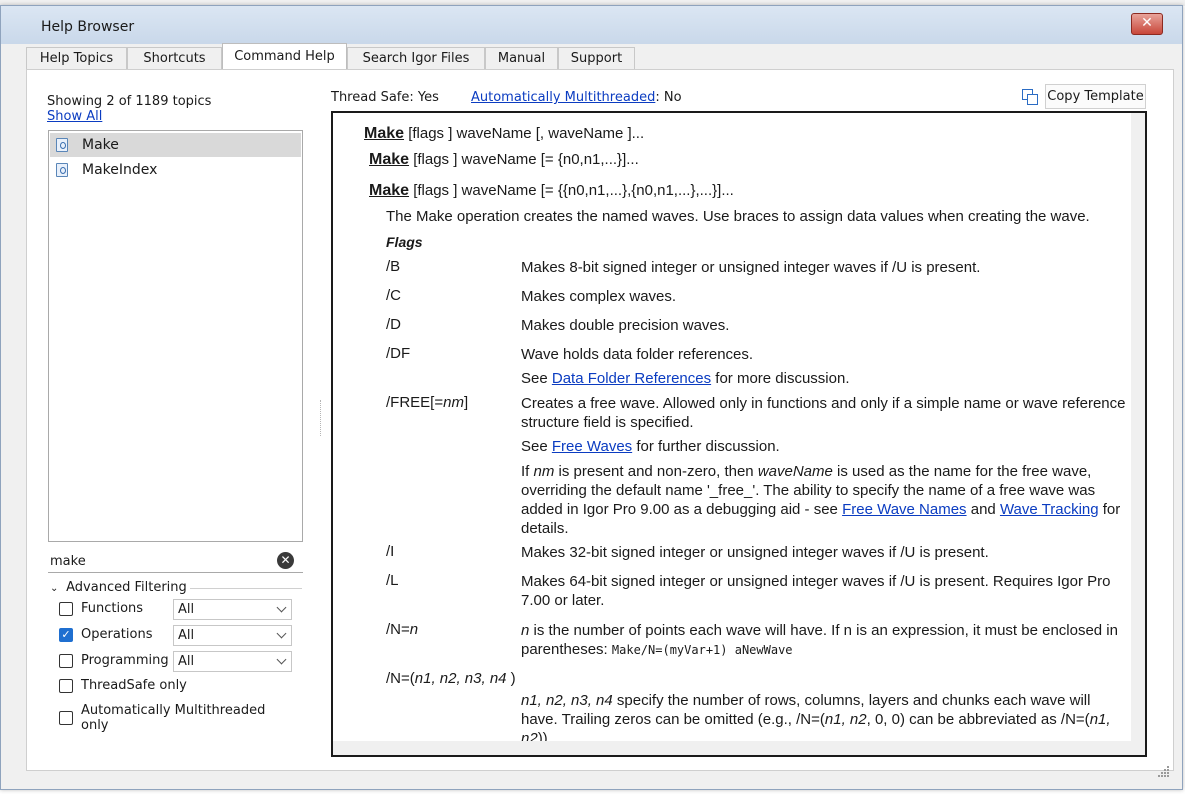 The width and height of the screenshot is (1185, 794). Describe the element at coordinates (66, 718) in the screenshot. I see `auto-multithreaded-checkbox` at that location.